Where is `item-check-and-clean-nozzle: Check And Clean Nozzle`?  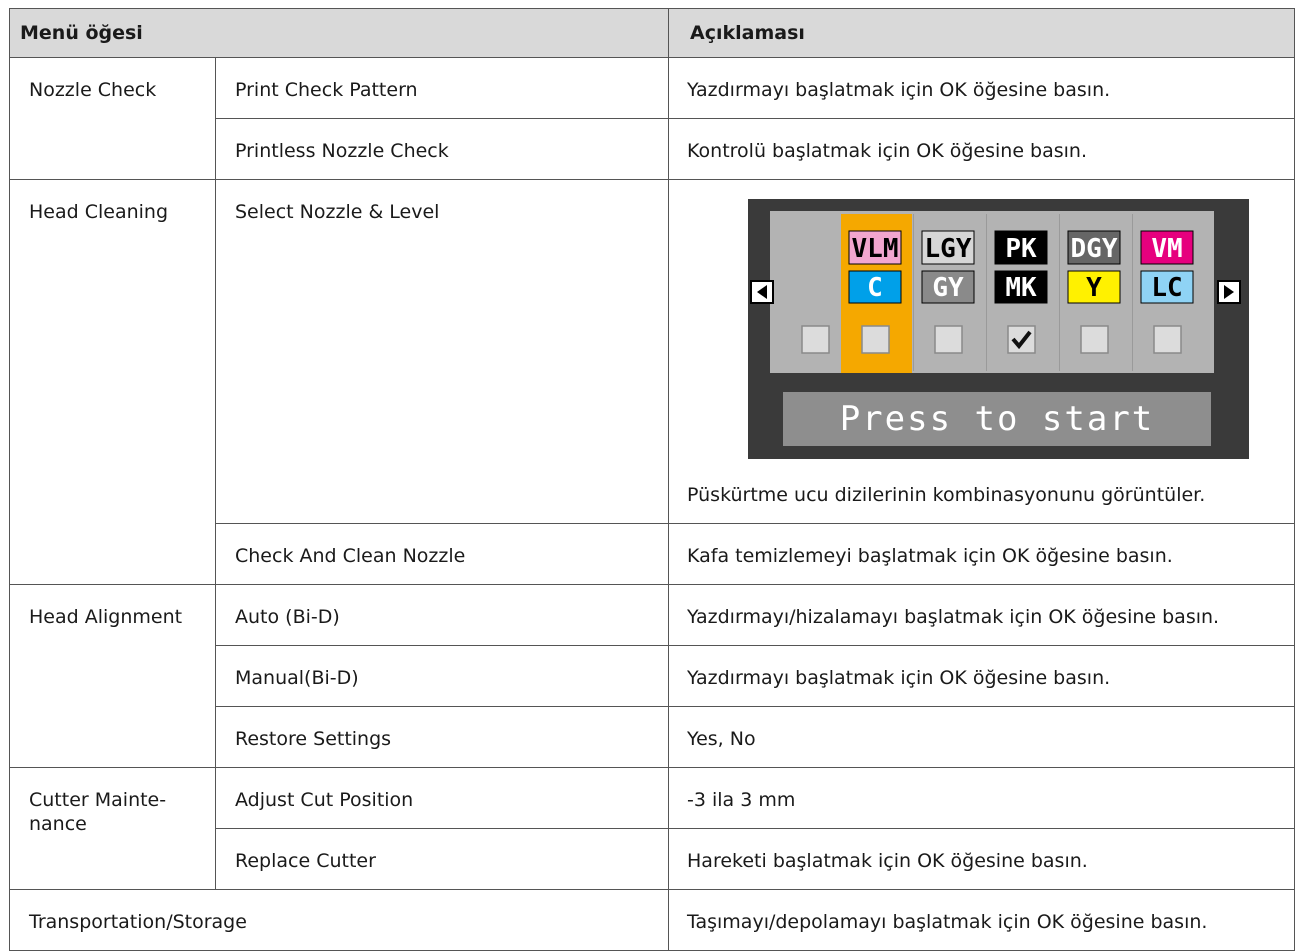 item-check-and-clean-nozzle: Check And Clean Nozzle is located at coordinates (442, 554).